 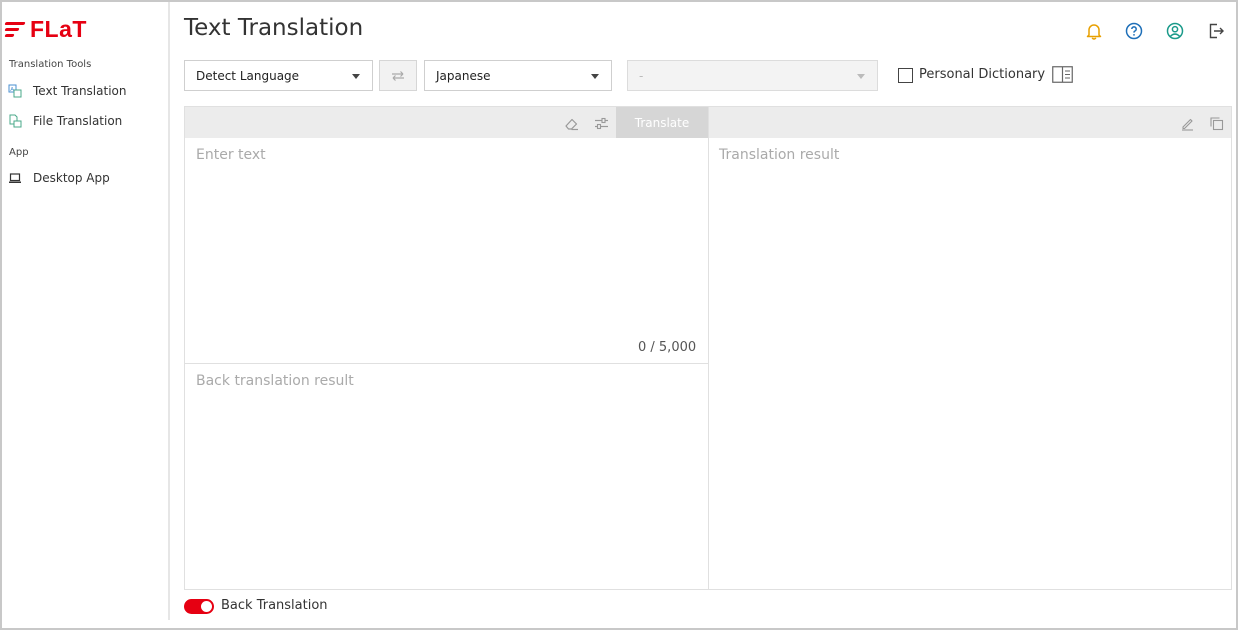 I want to click on back-translation-placeholder: Back translation result, so click(x=275, y=381).